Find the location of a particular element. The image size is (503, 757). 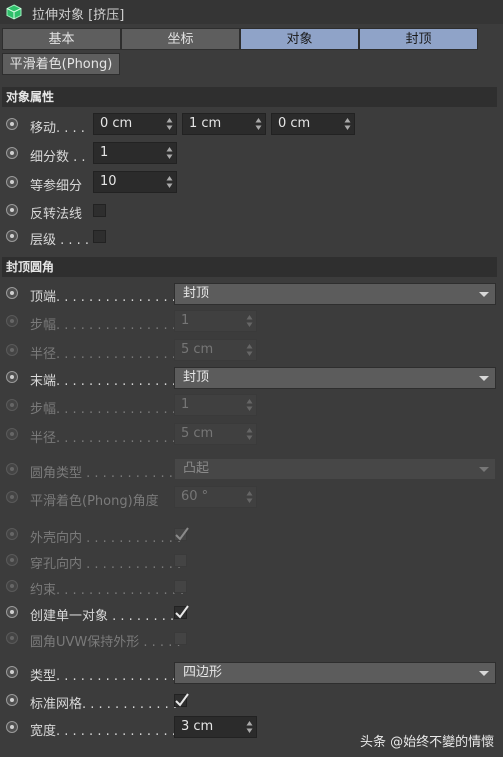

start-cap-label: 顶端. . . . . . . . . . . . . . . . is located at coordinates (107, 297).